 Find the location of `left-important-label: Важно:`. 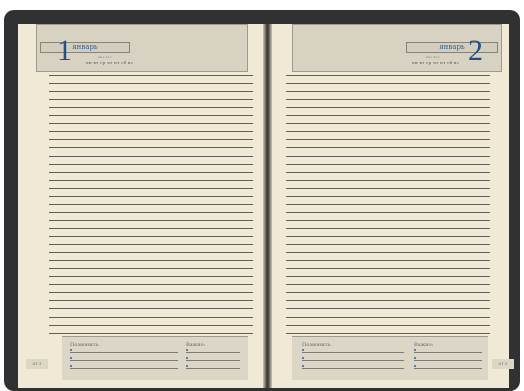

left-important-label: Важно: is located at coordinates (196, 345).